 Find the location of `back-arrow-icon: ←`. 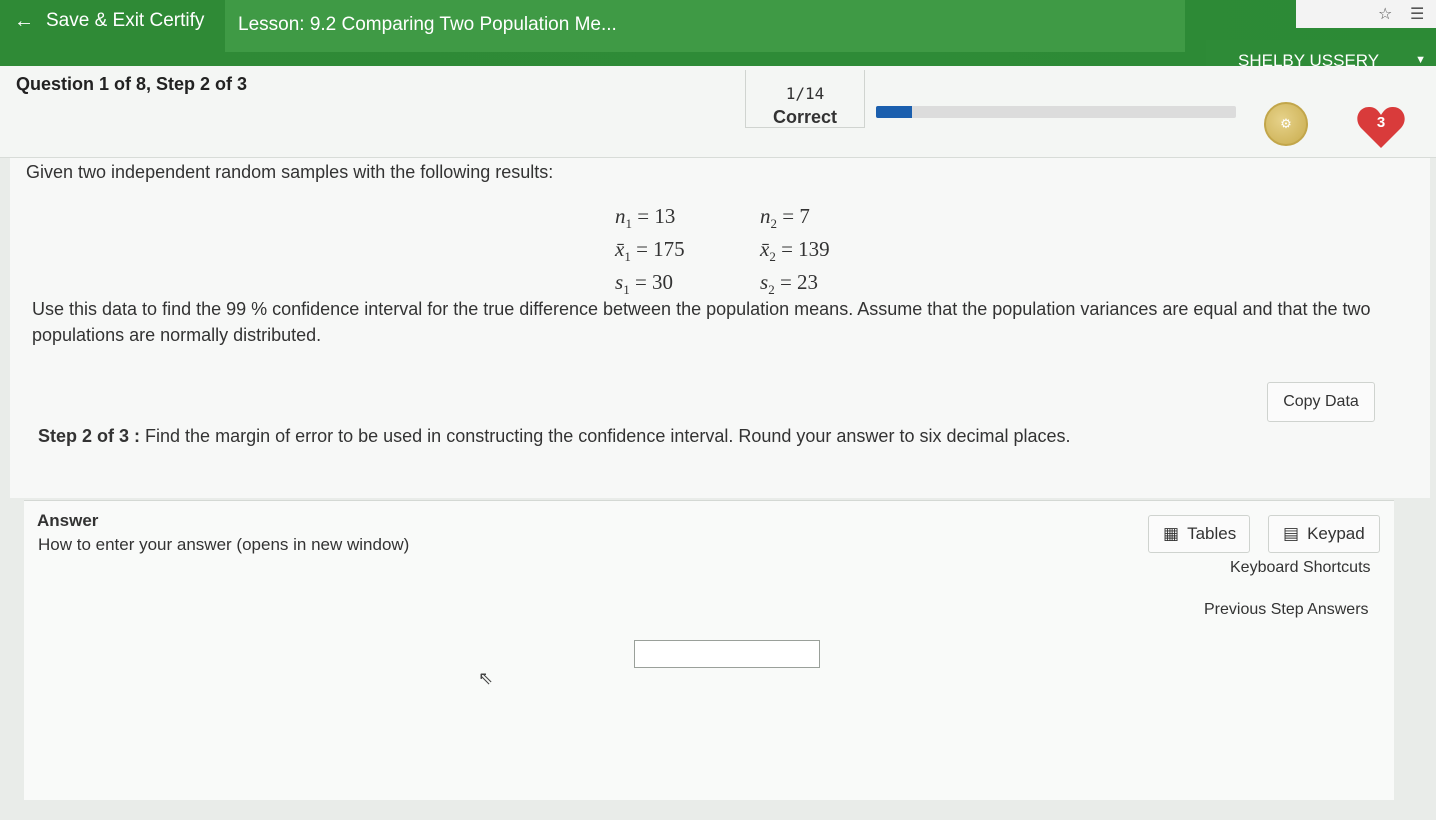

back-arrow-icon: ← is located at coordinates (24, 20).